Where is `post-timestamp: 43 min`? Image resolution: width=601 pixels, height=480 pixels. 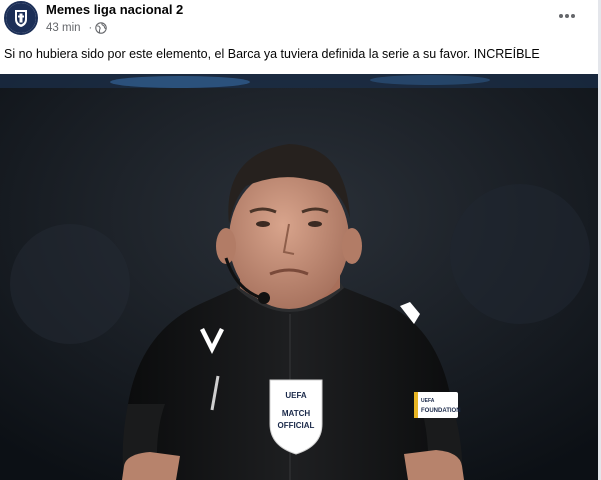 post-timestamp: 43 min is located at coordinates (63, 28).